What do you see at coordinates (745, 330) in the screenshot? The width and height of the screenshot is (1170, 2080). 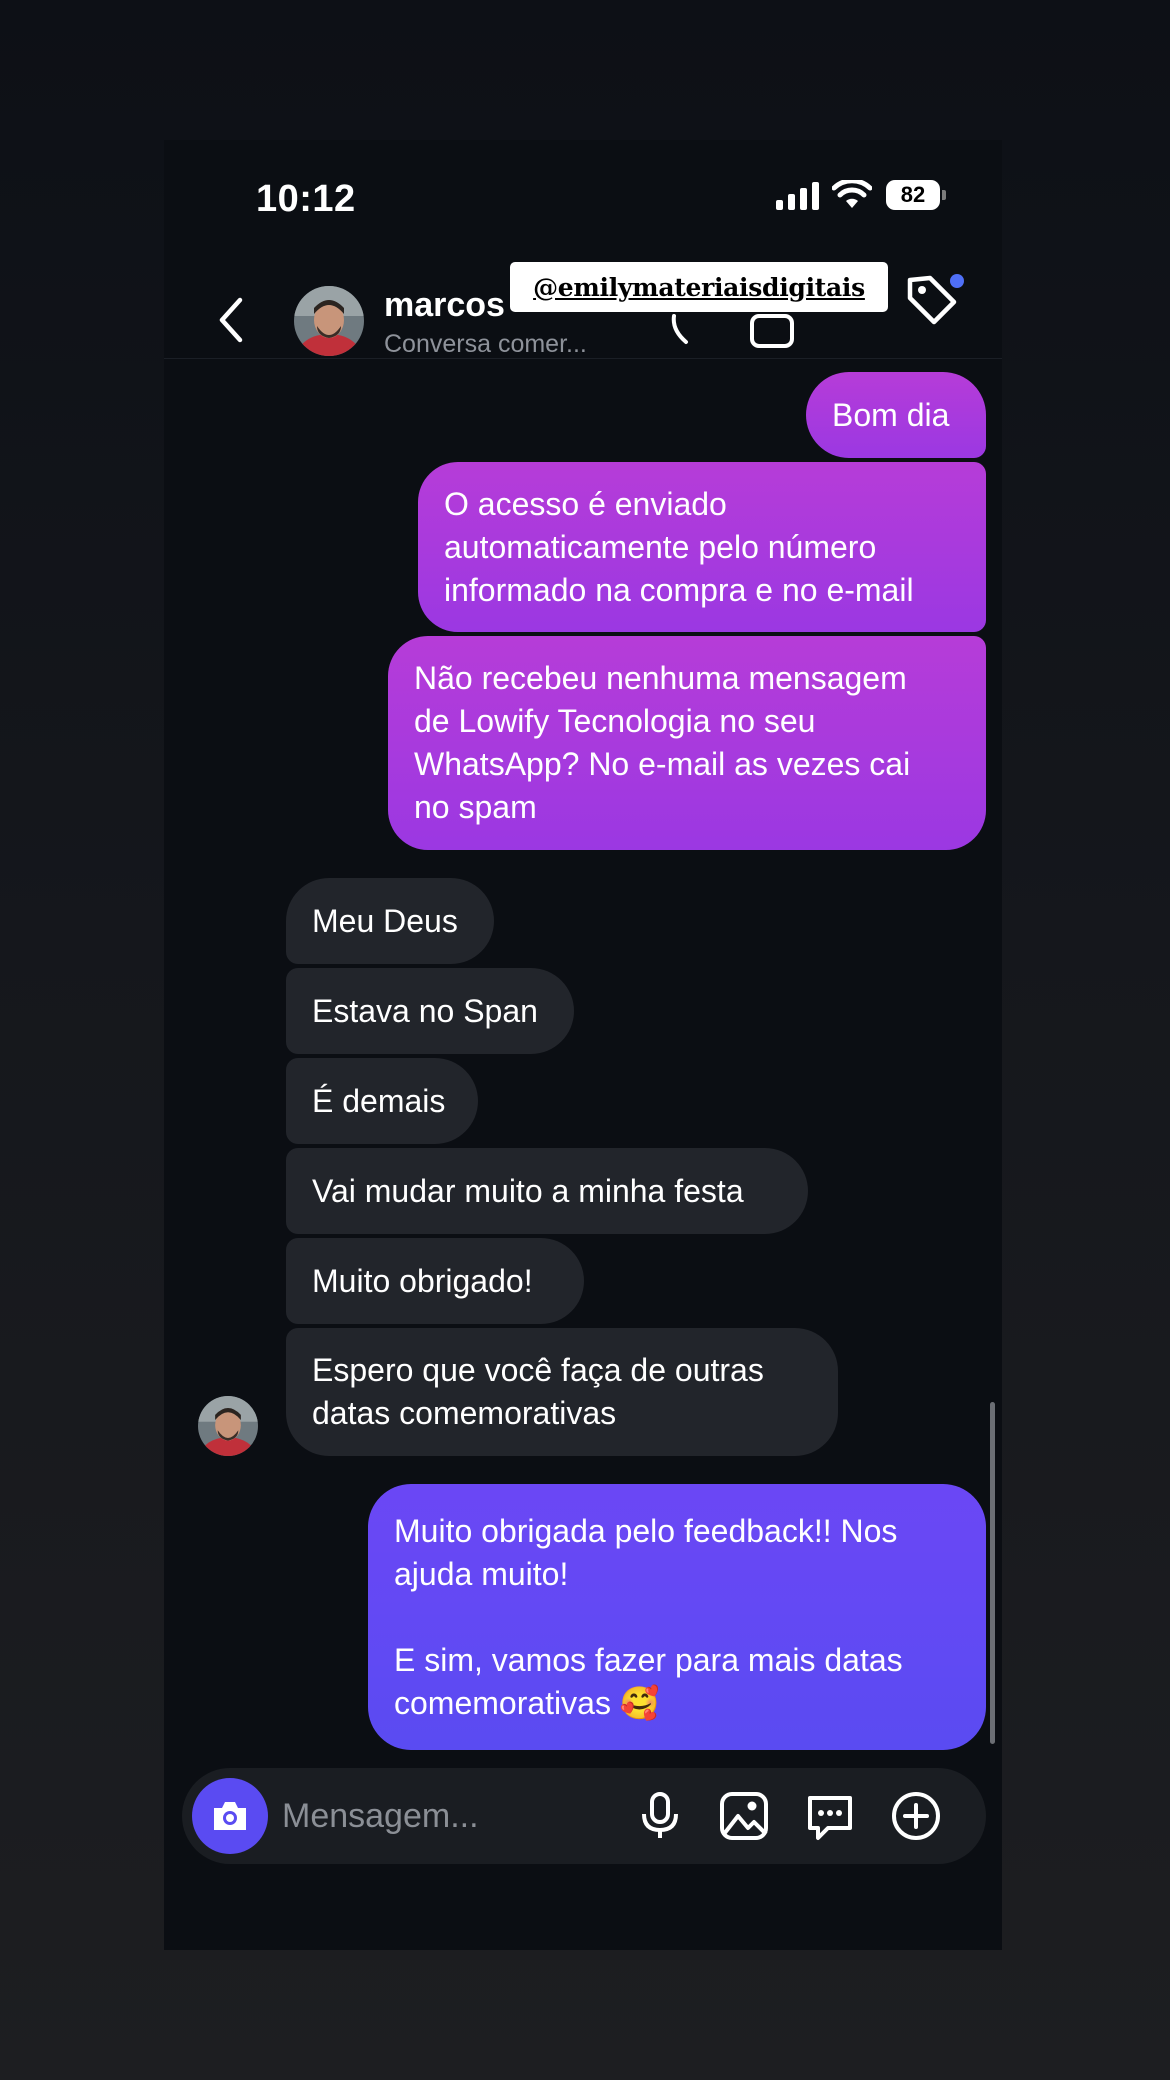 I see `call-icons` at bounding box center [745, 330].